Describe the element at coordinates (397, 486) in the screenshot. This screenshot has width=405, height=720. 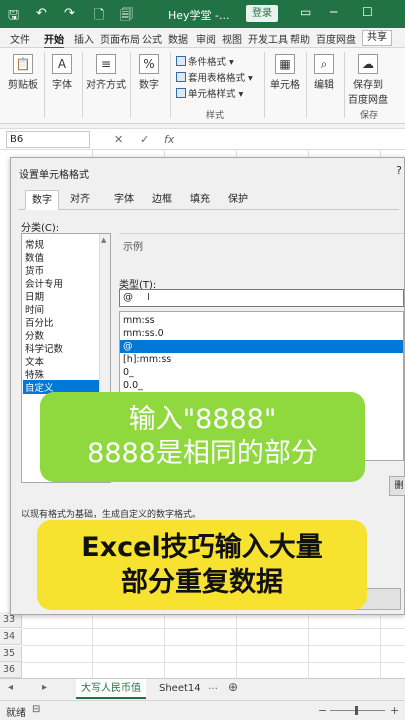
I see `delete-button: 删` at that location.